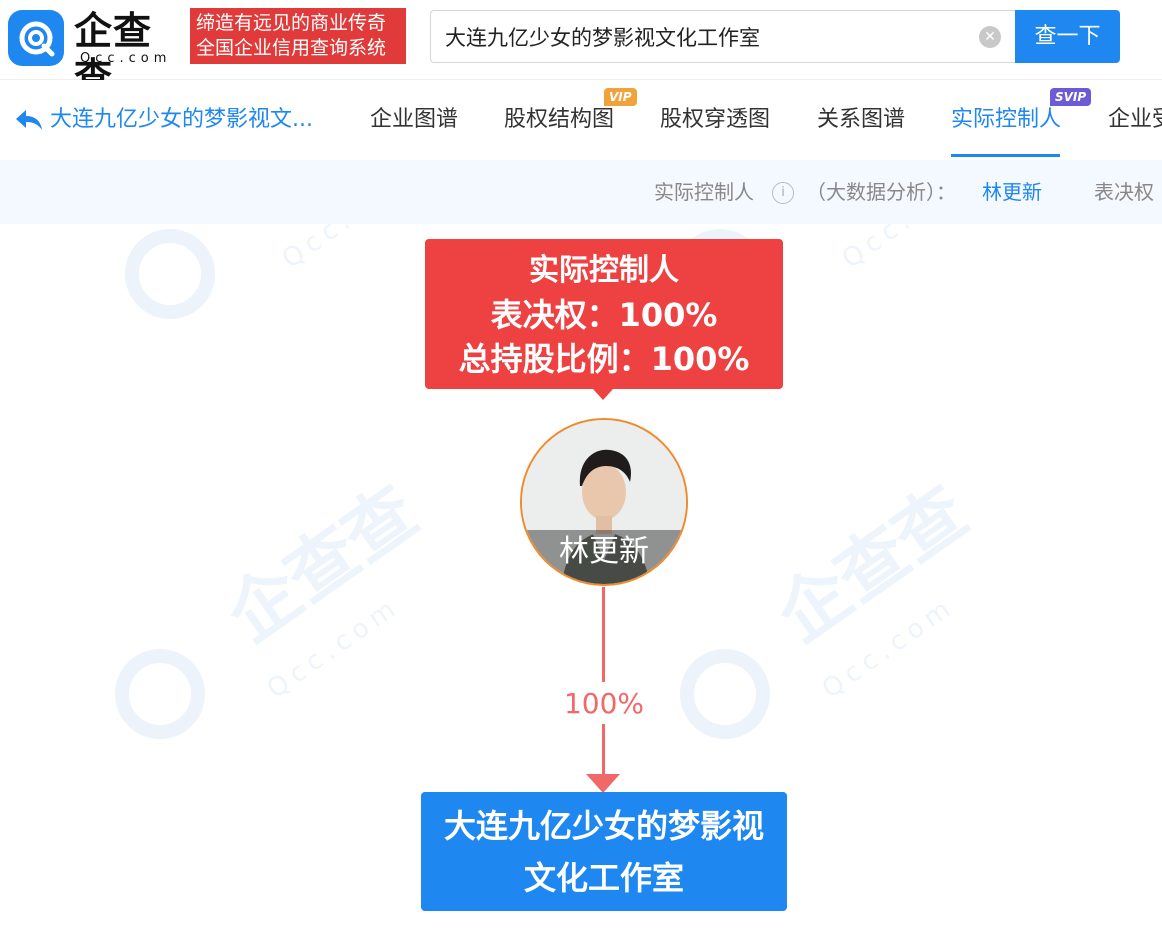  I want to click on slogan-line-1: 缔造有远见的商业传奇, so click(291, 23).